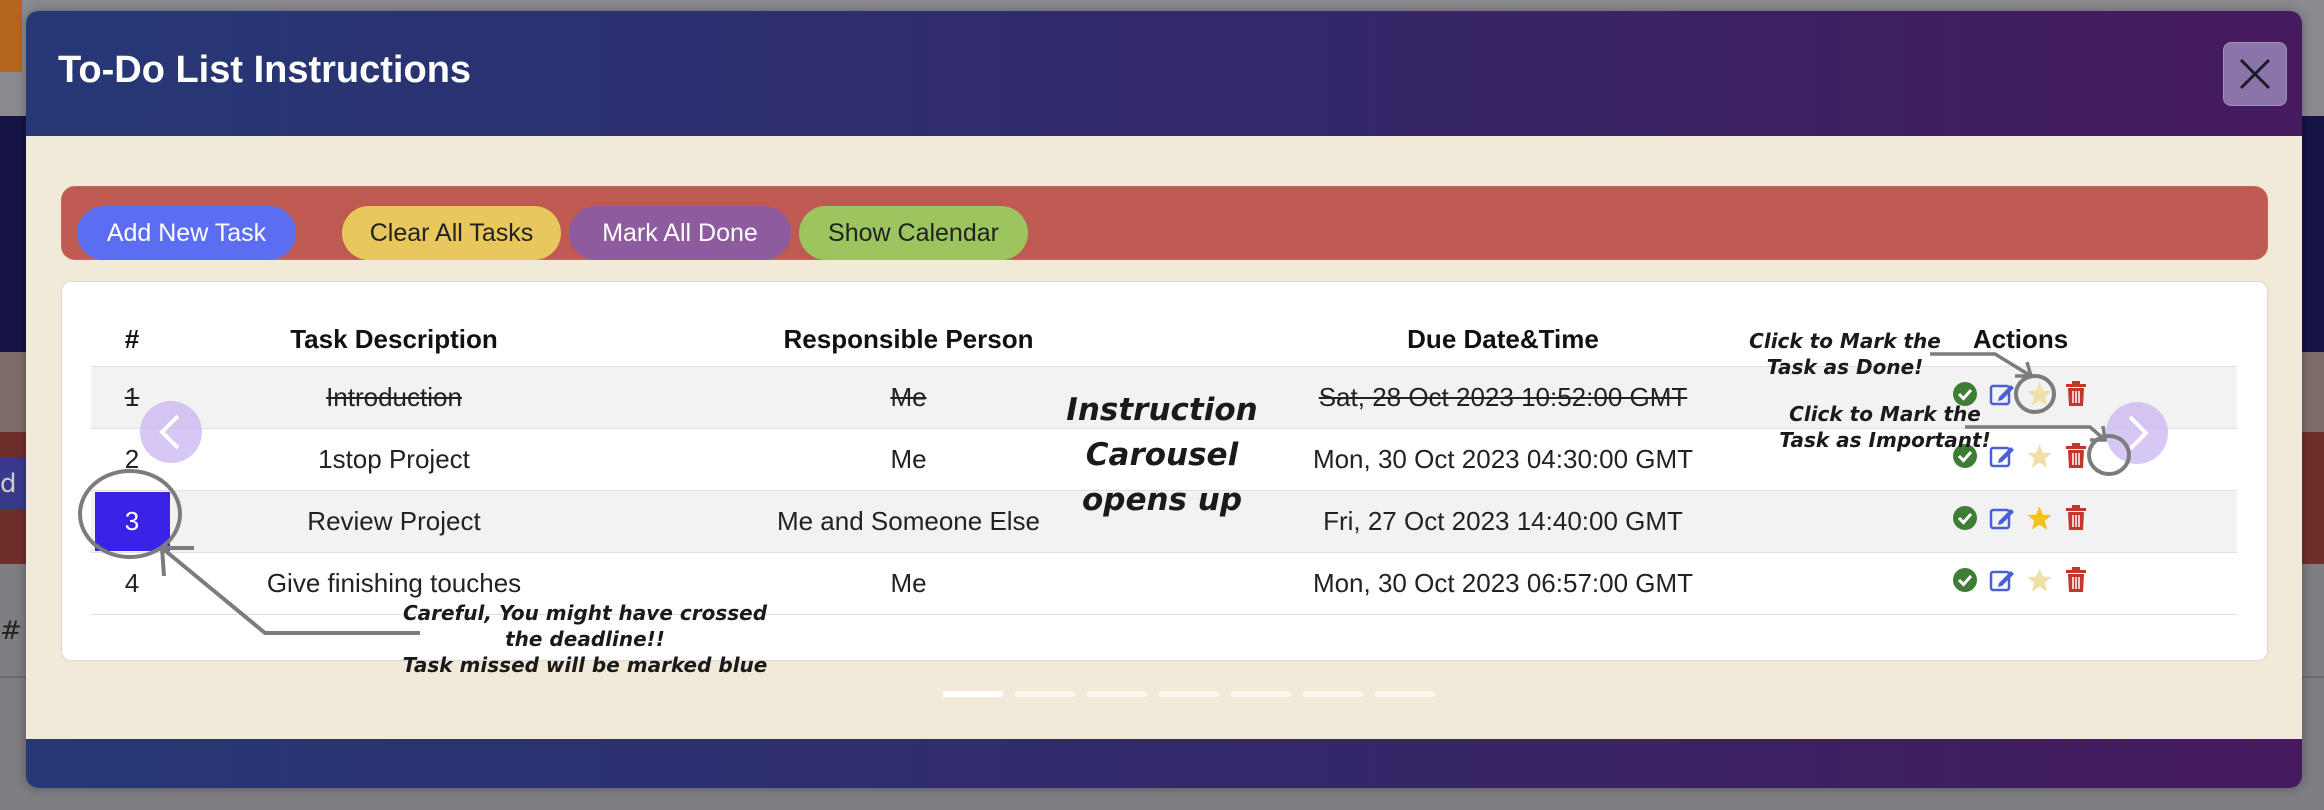 This screenshot has width=2324, height=810. What do you see at coordinates (1503, 583) in the screenshot?
I see `task-due: Mon, 30 Oct 2023 06:57:00 GMT` at bounding box center [1503, 583].